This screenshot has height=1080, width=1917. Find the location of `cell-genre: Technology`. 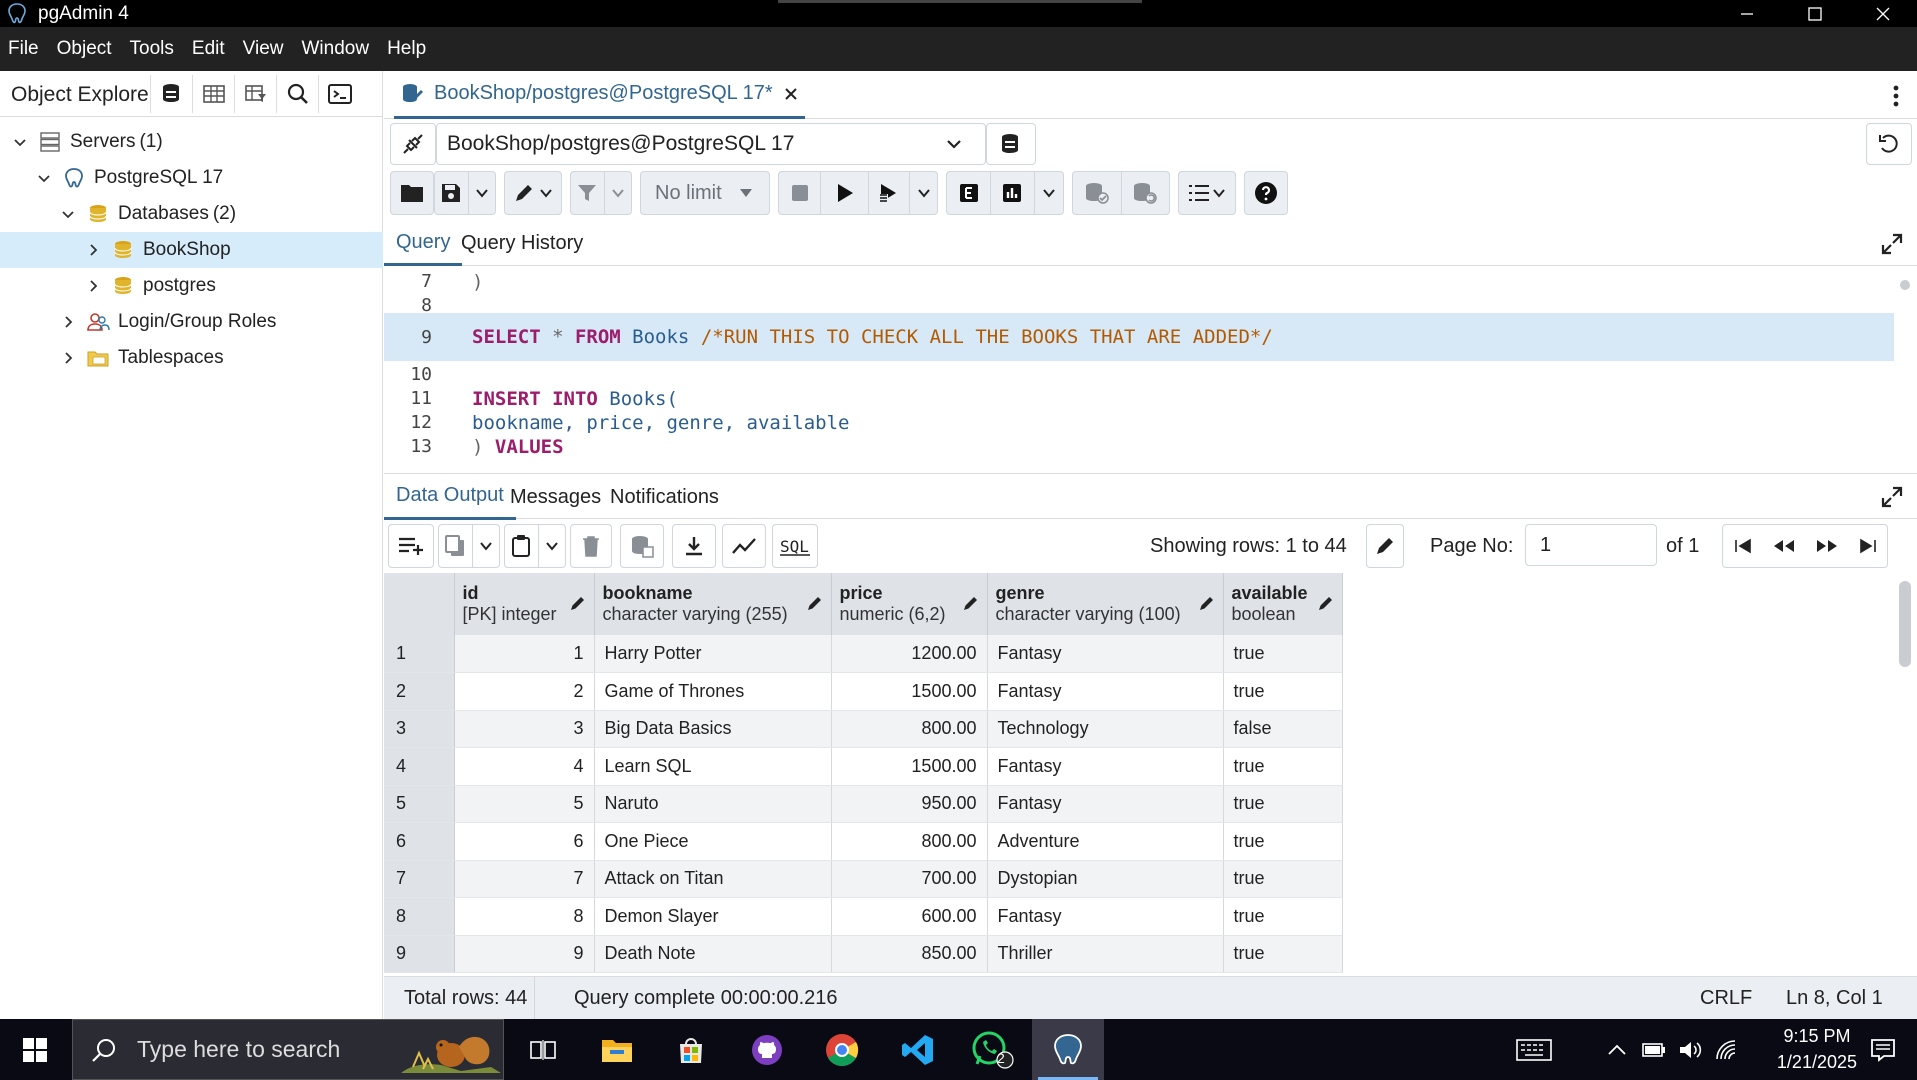

cell-genre: Technology is located at coordinates (1105, 729).